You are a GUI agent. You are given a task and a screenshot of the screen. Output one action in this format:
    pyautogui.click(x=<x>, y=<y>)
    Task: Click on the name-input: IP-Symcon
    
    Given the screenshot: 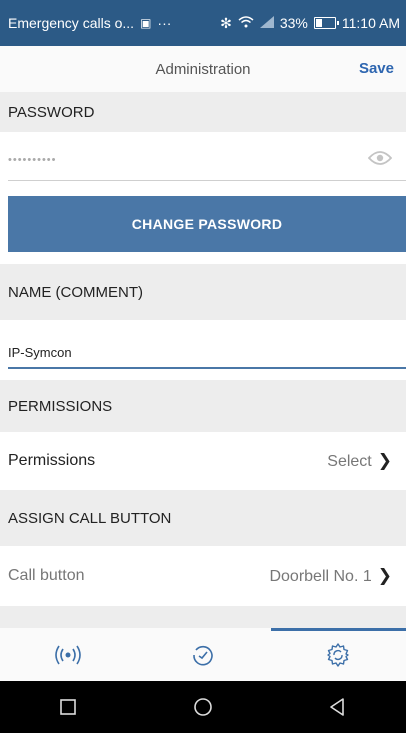 What is the action you would take?
    pyautogui.click(x=203, y=349)
    